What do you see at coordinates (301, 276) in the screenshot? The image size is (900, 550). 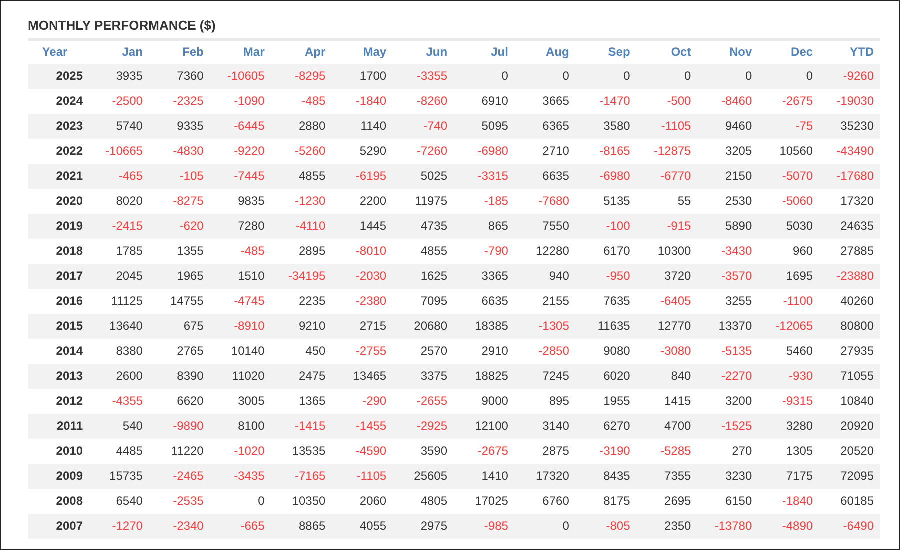 I see `table-cell: -34195` at bounding box center [301, 276].